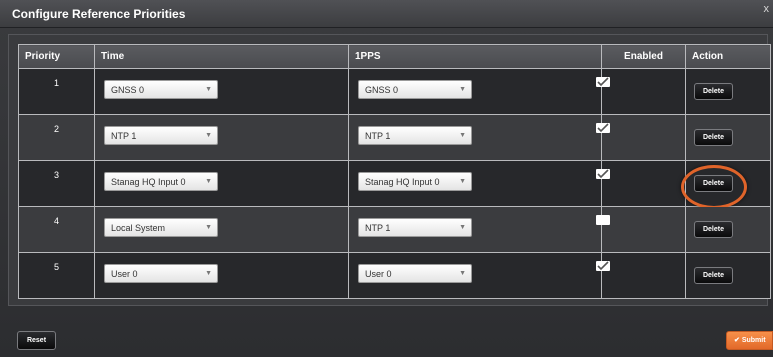 This screenshot has height=357, width=773. What do you see at coordinates (415, 273) in the screenshot?
I see `pps-select: User 0 ▼` at bounding box center [415, 273].